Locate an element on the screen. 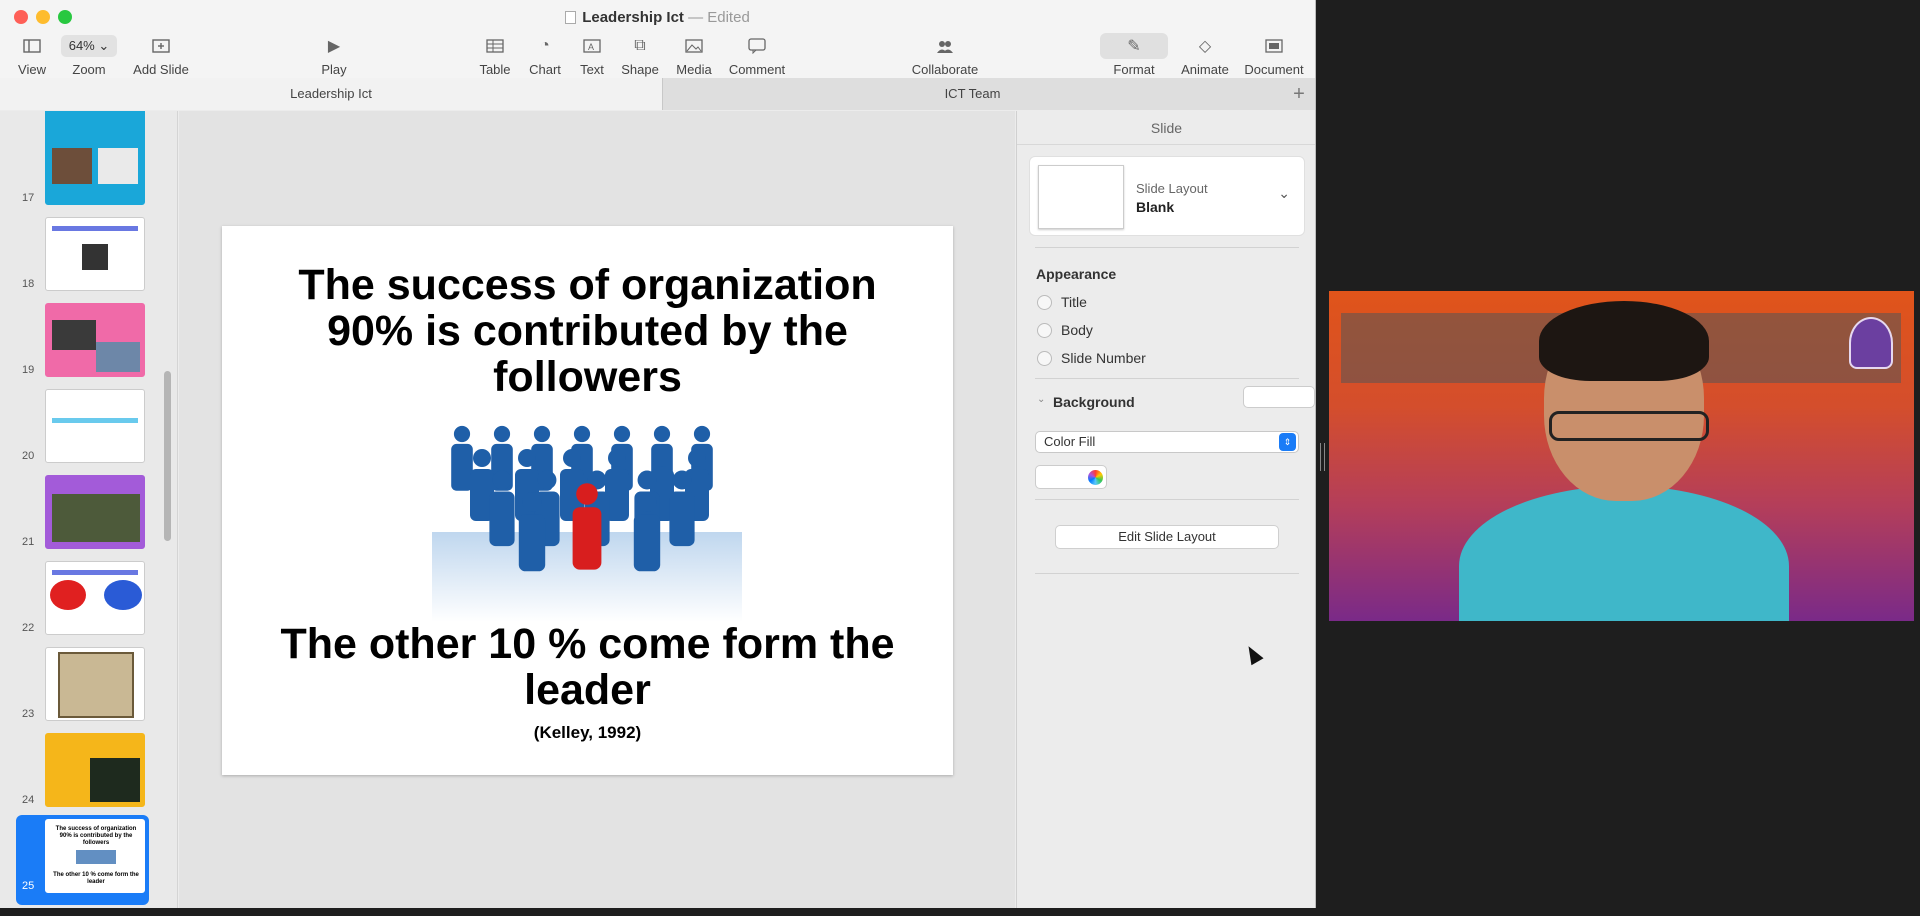 This screenshot has width=1920, height=916. layout-thumbnail is located at coordinates (1081, 197).